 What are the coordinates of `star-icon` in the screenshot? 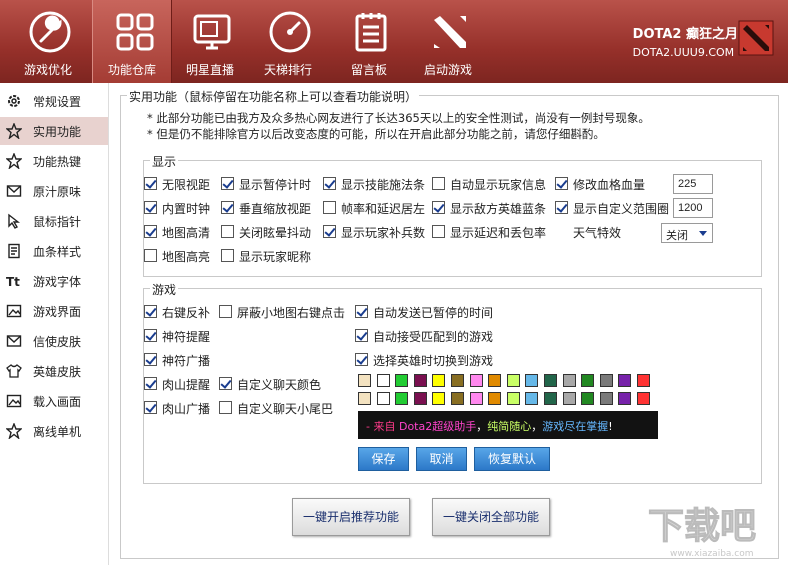 It's located at (14, 431).